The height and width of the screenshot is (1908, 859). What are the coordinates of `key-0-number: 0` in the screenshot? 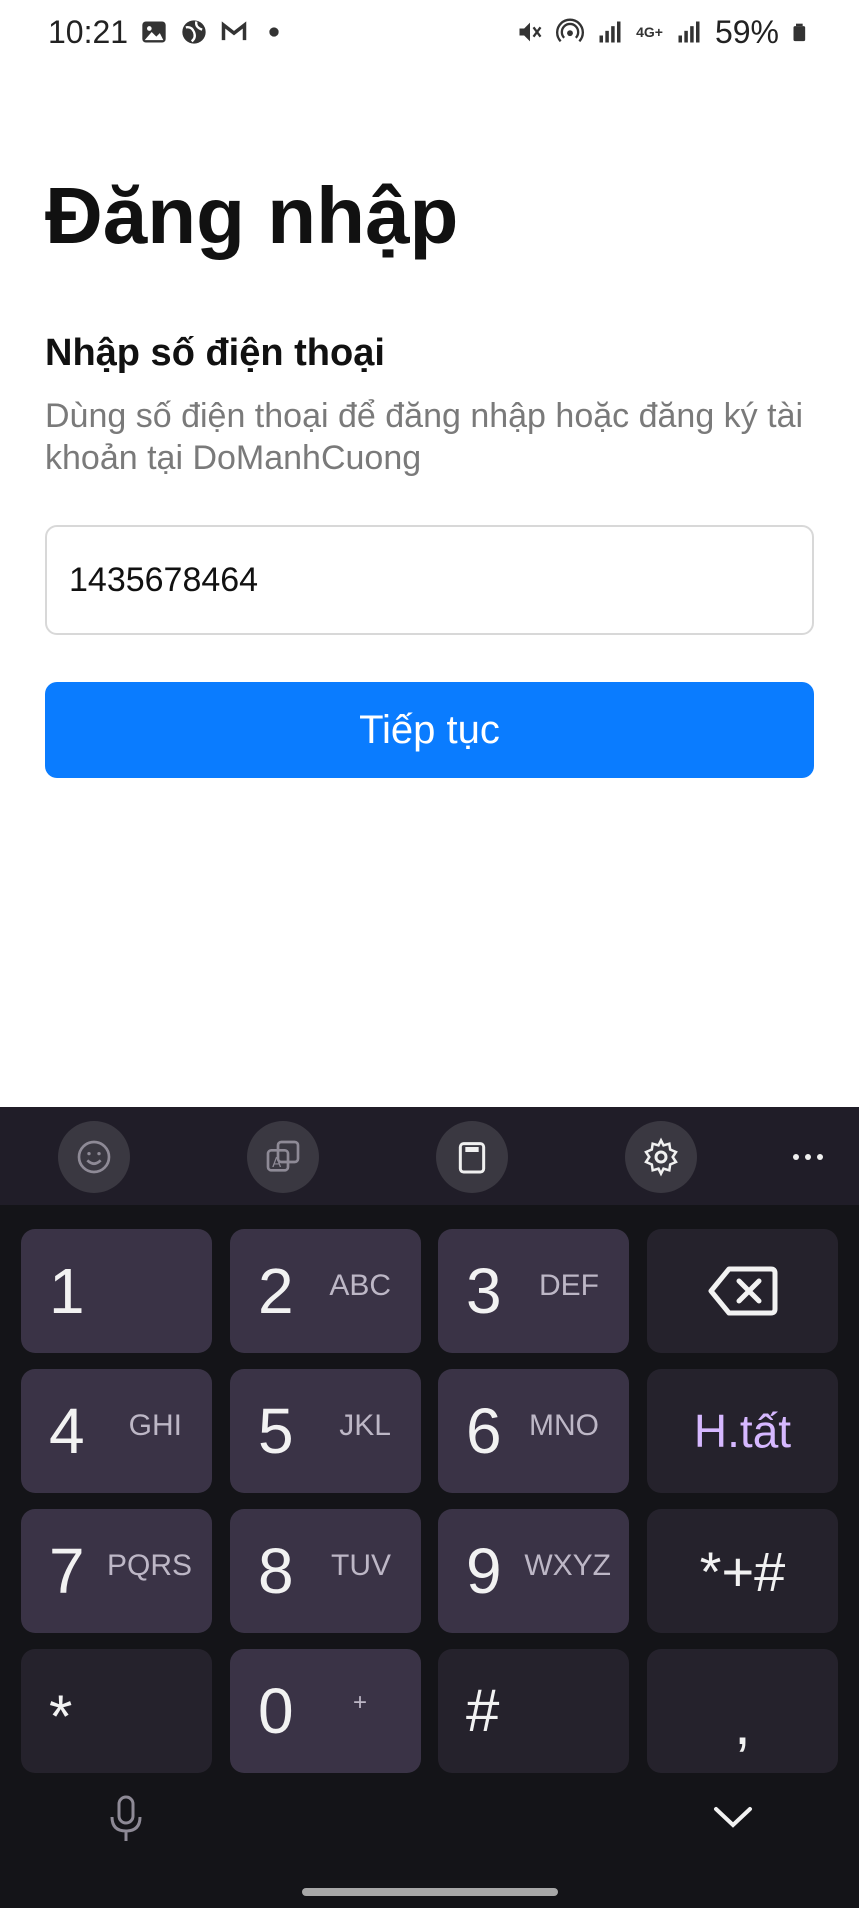 It's located at (276, 1711).